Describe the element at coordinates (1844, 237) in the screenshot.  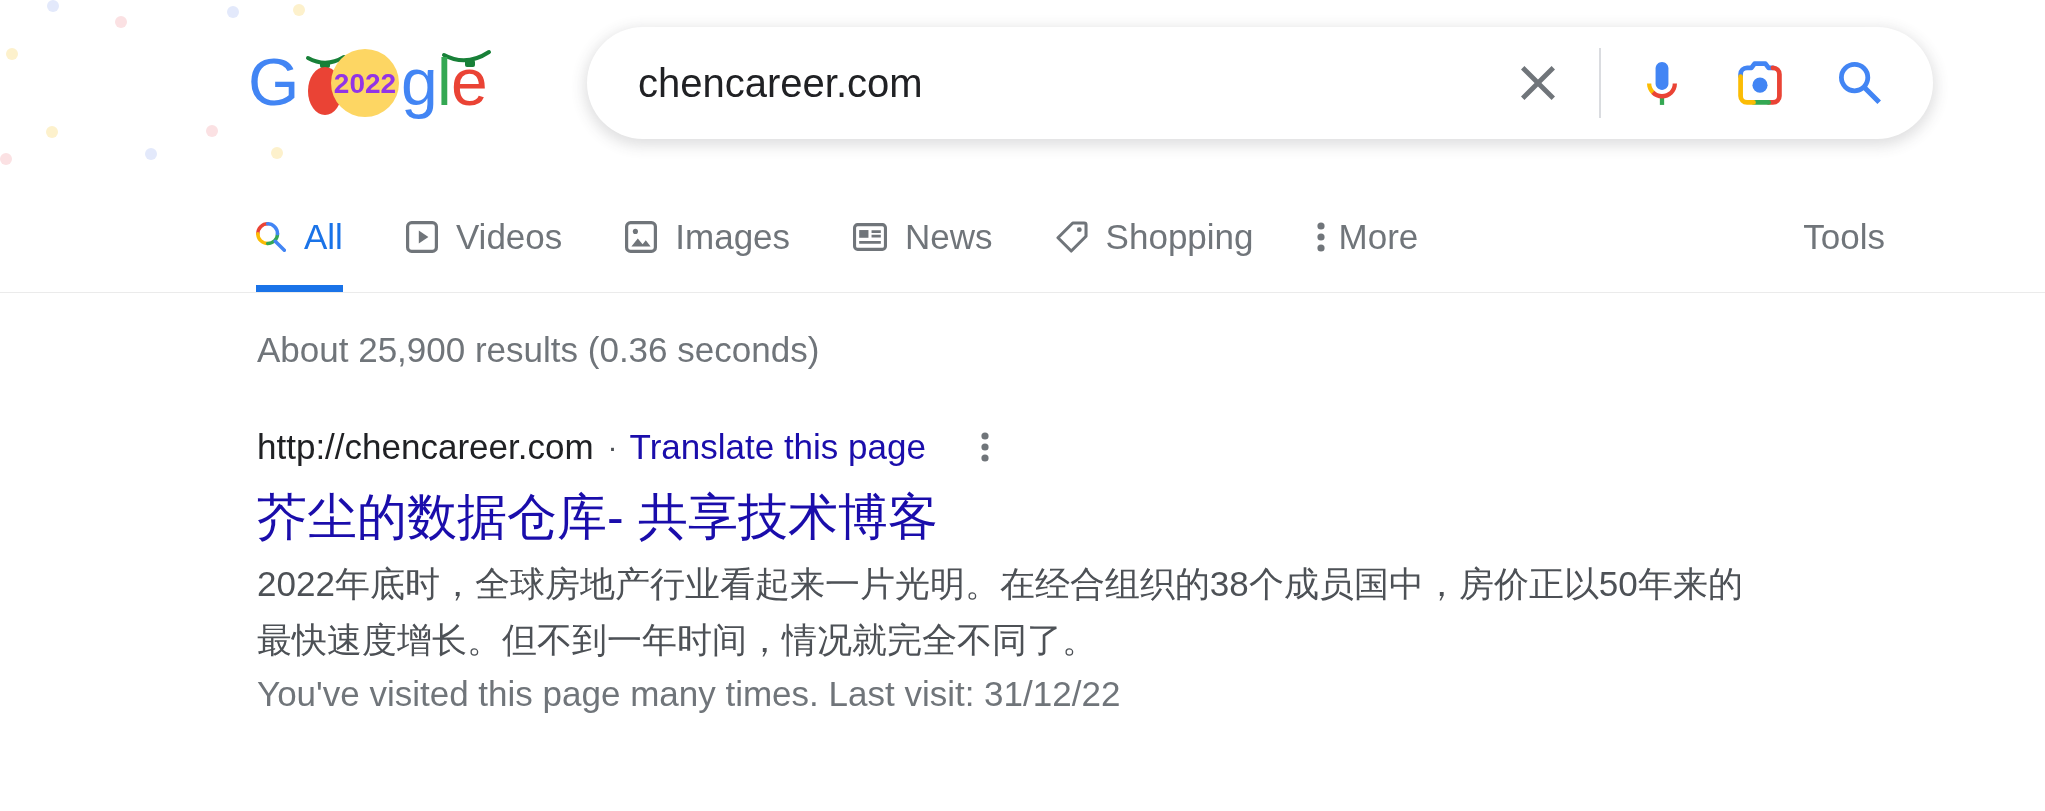
I see `tools-button: Tools` at that location.